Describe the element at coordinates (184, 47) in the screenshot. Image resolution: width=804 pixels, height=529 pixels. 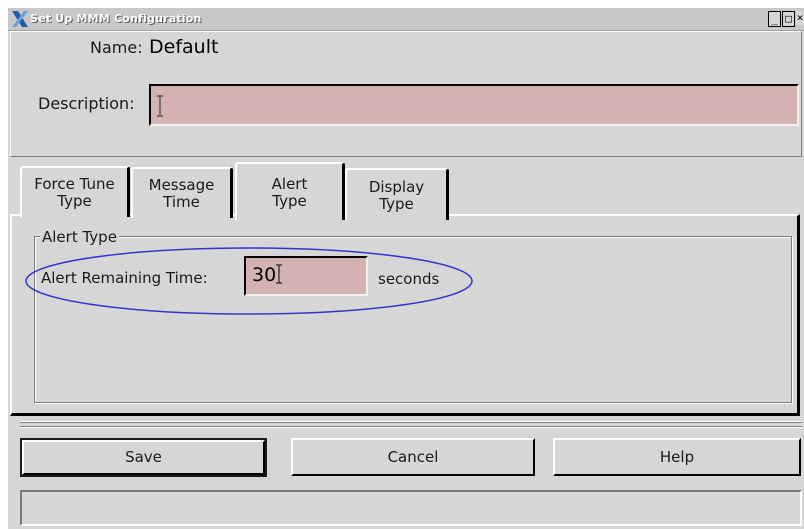
I see `name-value: Default` at that location.